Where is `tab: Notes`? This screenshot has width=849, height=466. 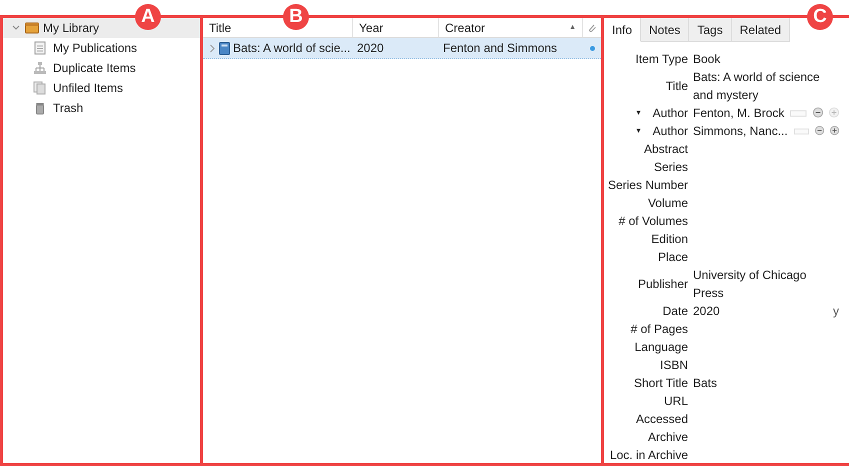
tab: Notes is located at coordinates (665, 30).